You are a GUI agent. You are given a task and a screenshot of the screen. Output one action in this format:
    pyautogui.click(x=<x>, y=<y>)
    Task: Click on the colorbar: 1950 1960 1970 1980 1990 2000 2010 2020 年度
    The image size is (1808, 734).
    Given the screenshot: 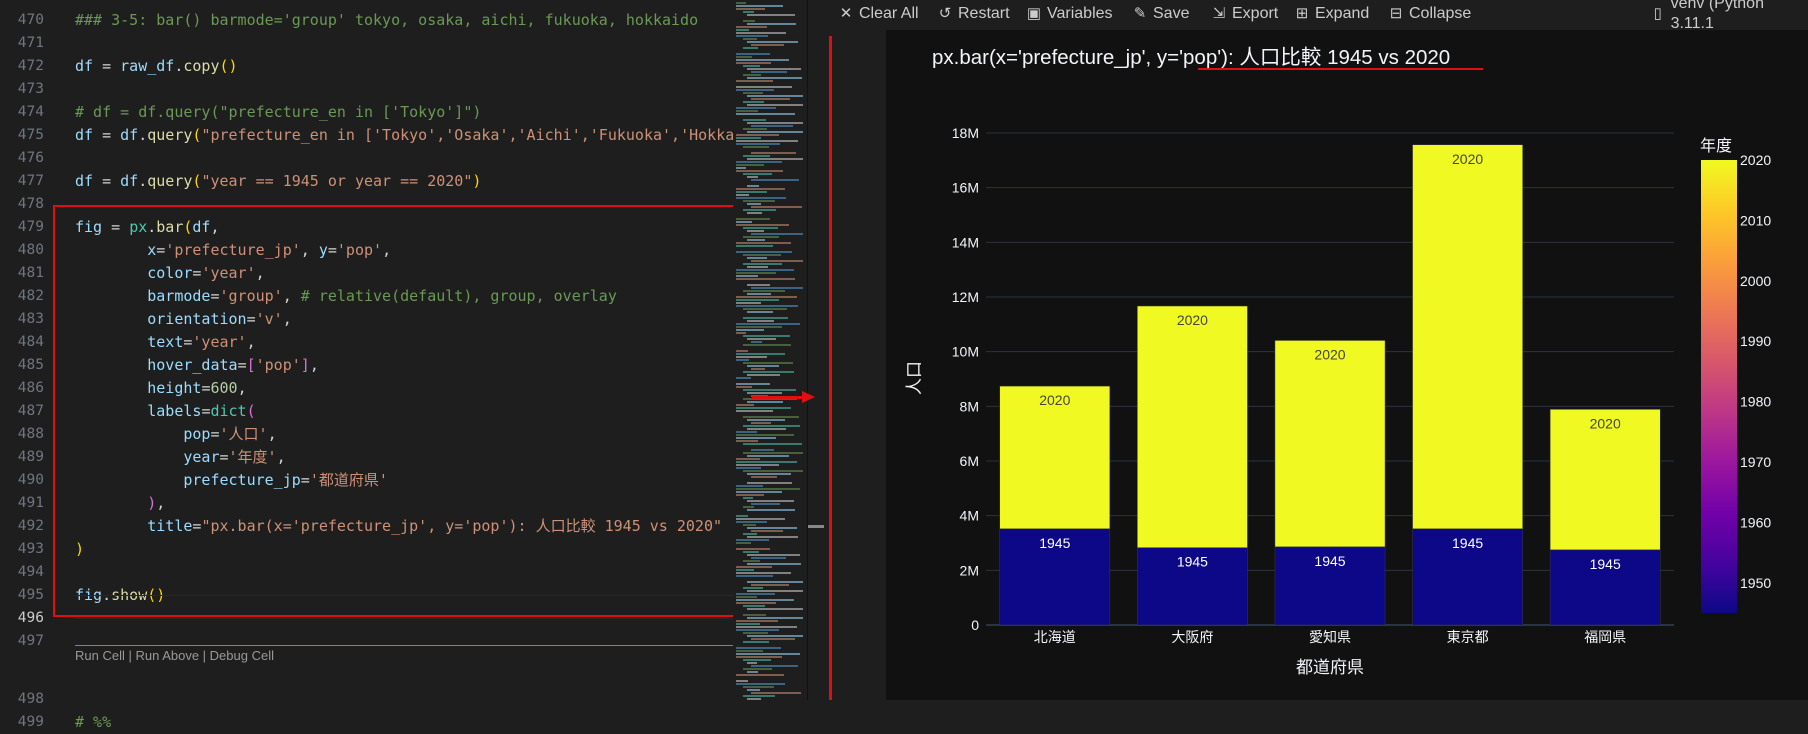 What is the action you would take?
    pyautogui.click(x=1735, y=375)
    